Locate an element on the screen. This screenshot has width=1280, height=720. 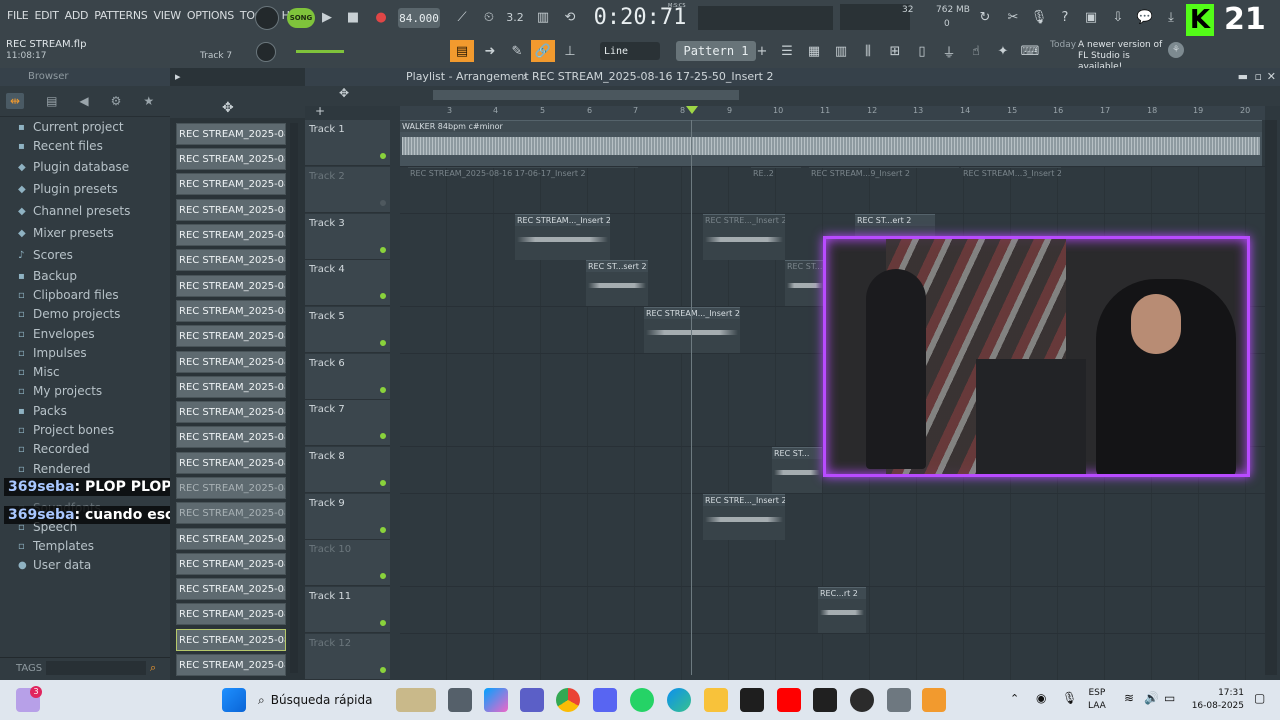
browser-item-project-bones: ▫ Project bones is located at coordinates (66, 430).